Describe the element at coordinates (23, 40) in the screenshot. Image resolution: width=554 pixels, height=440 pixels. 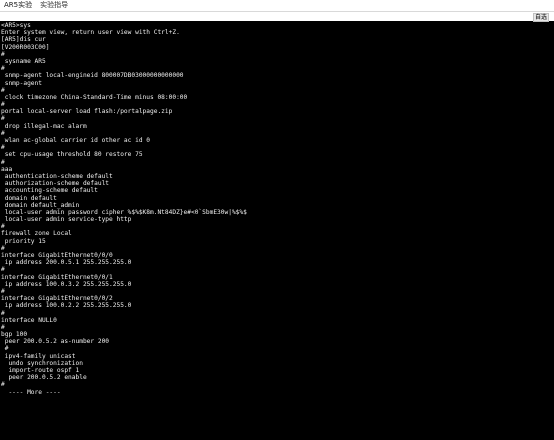
I see `terminal-line: [AR5]dis cur` at that location.